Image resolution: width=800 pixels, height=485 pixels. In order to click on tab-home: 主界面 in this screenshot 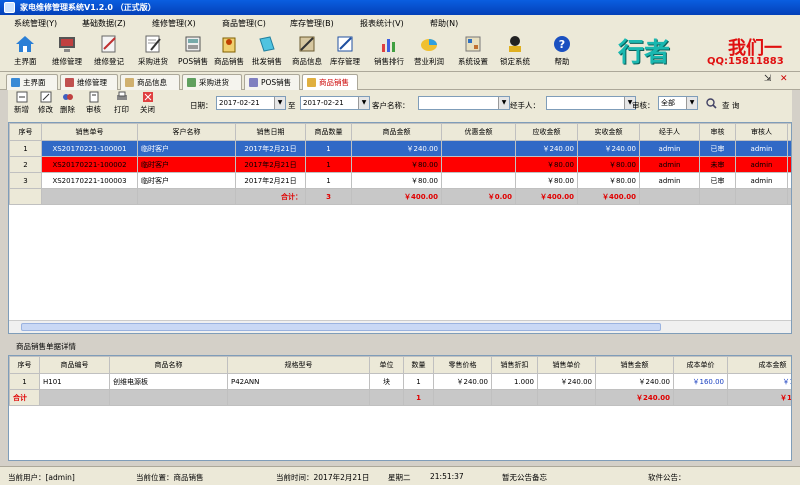, I will do `click(32, 82)`.